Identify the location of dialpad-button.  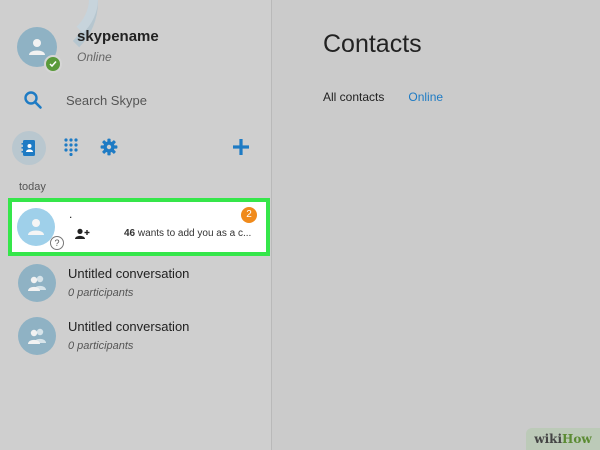
(71, 147).